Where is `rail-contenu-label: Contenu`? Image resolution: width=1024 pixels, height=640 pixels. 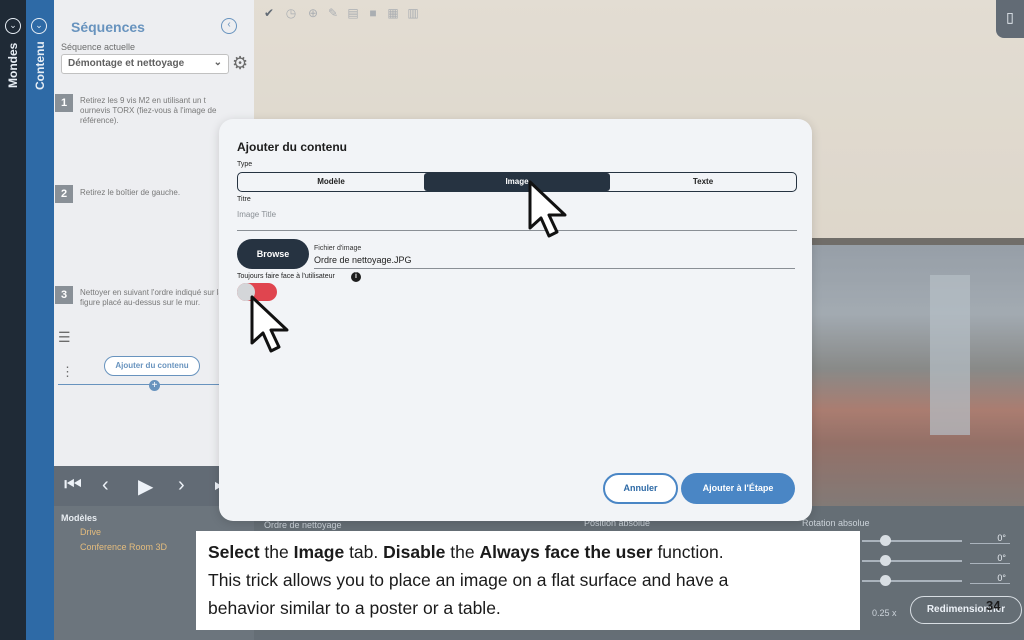
rail-contenu-label: Contenu is located at coordinates (40, 65).